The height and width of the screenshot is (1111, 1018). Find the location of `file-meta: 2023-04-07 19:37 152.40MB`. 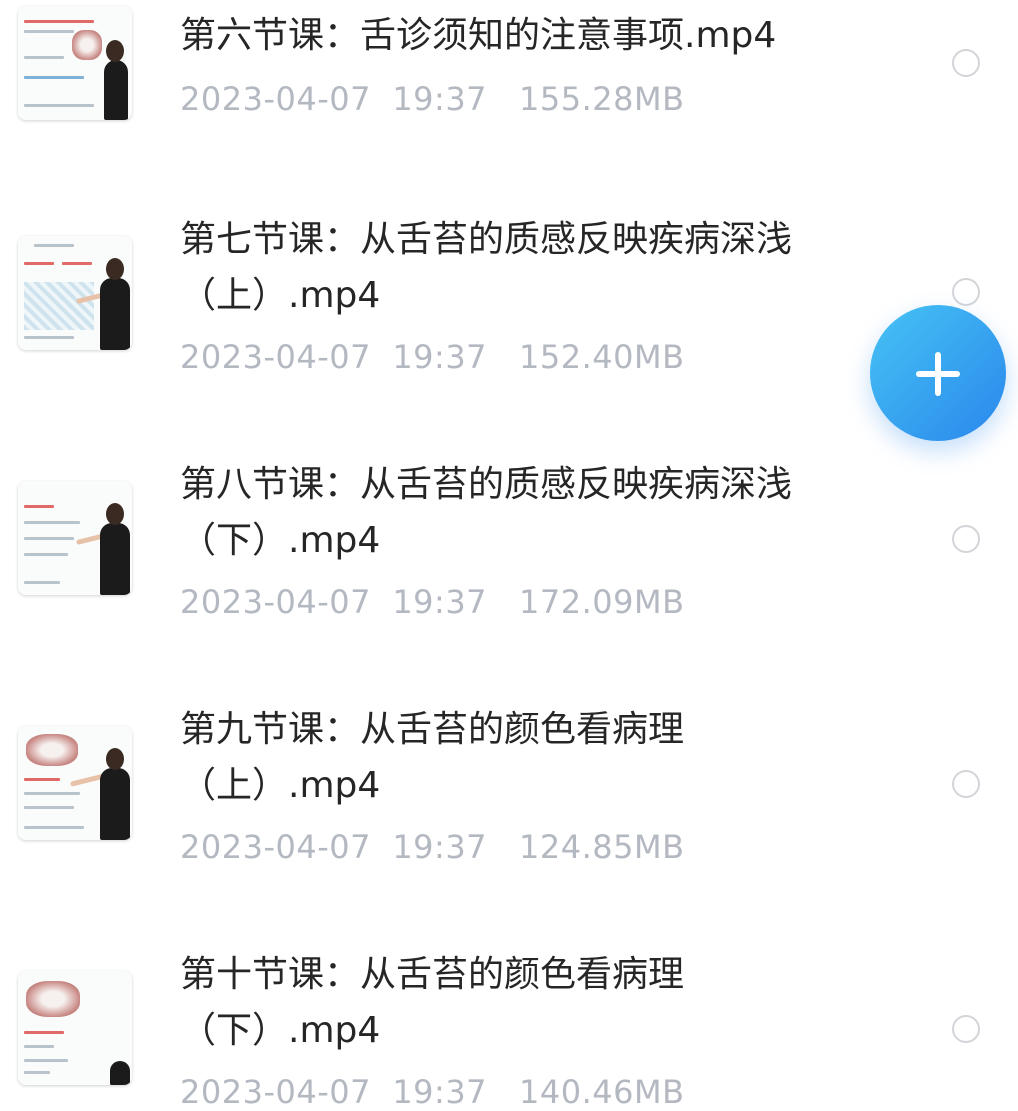

file-meta: 2023-04-07 19:37 152.40MB is located at coordinates (432, 357).